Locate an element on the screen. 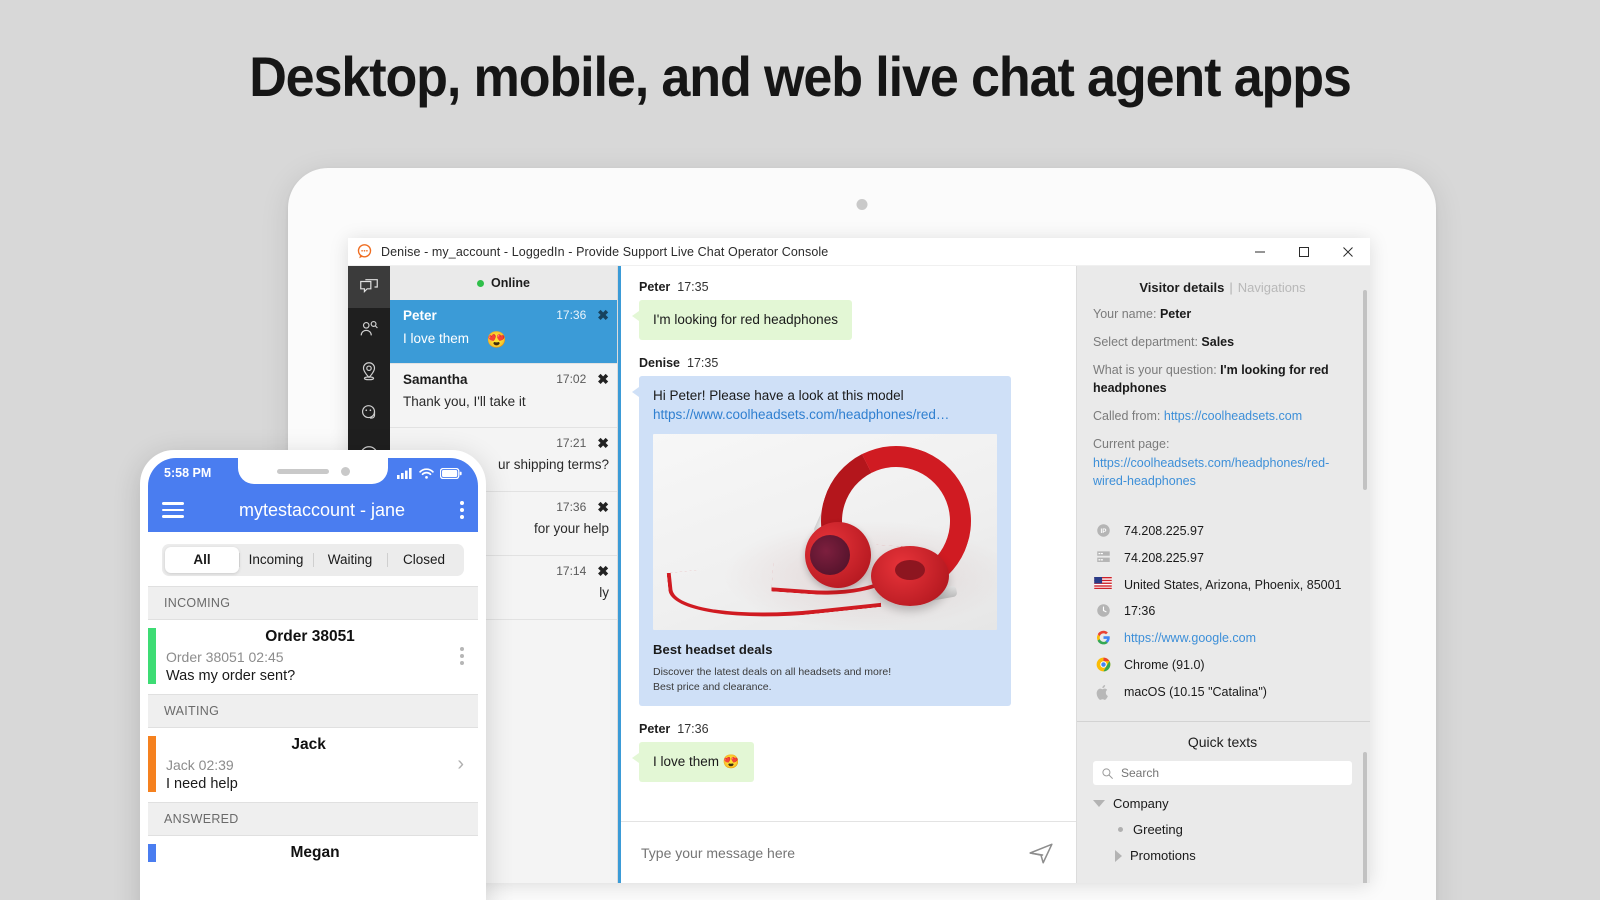  quick-texts-search-input is located at coordinates (1232, 773).